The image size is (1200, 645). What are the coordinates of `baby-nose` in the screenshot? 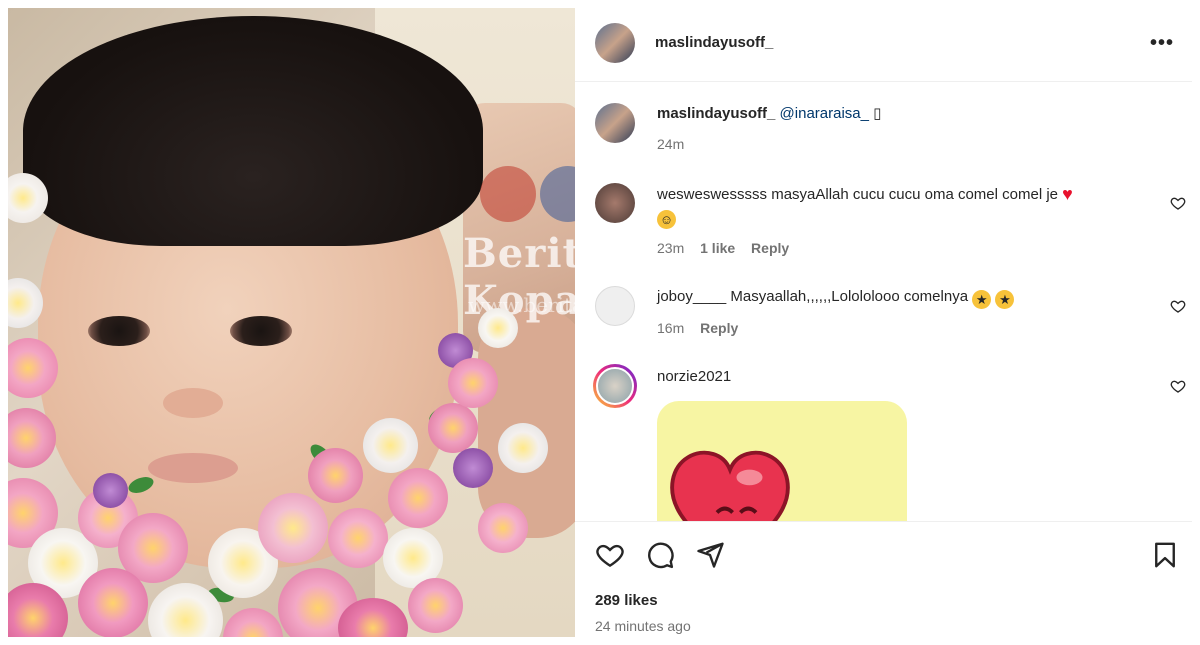 It's located at (193, 403).